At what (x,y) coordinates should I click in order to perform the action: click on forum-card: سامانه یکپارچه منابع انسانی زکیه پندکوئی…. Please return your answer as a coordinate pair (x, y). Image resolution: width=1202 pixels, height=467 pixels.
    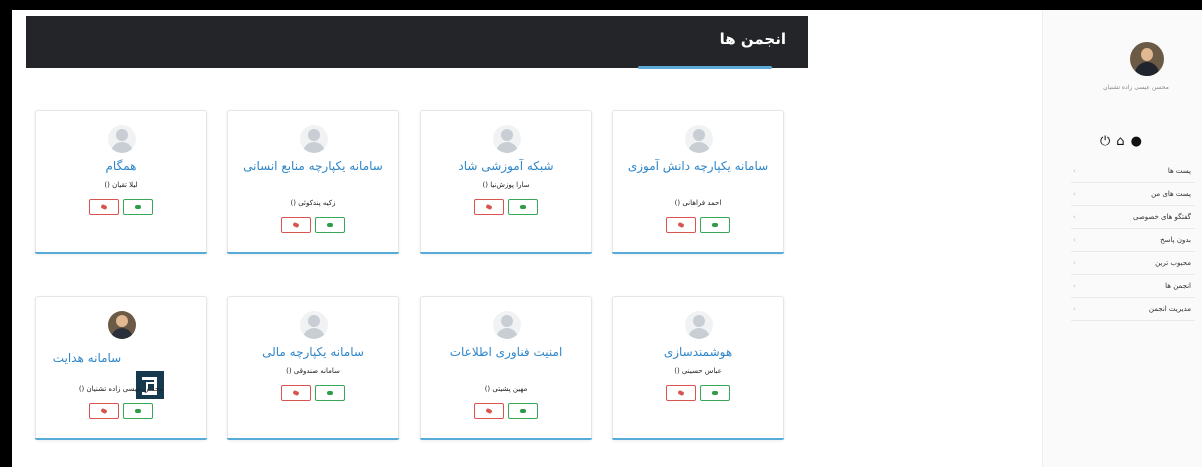
    Looking at the image, I should click on (313, 182).